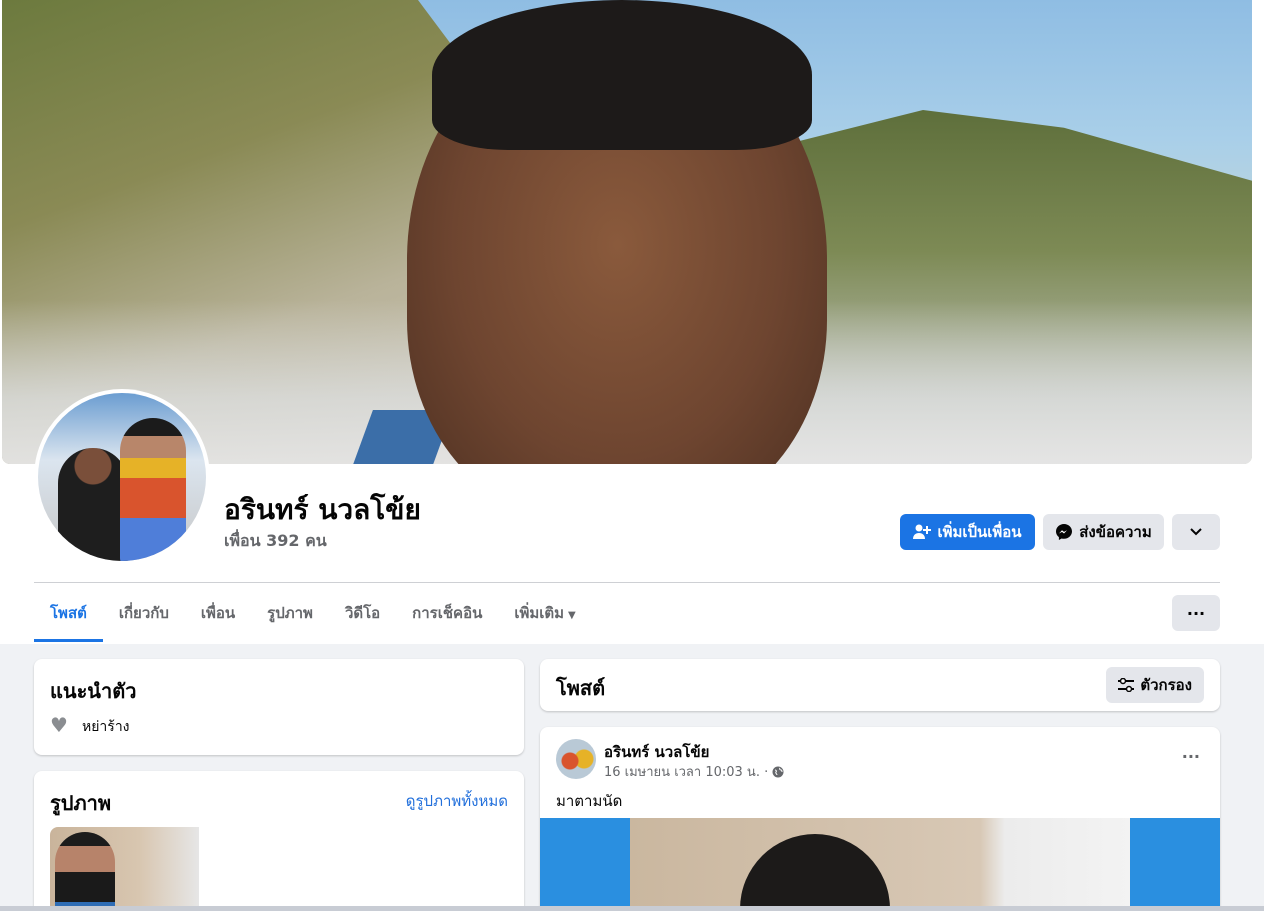 The image size is (1264, 911). Describe the element at coordinates (322, 509) in the screenshot. I see `profile-name: อรินทร์ นวลโข้ย` at that location.